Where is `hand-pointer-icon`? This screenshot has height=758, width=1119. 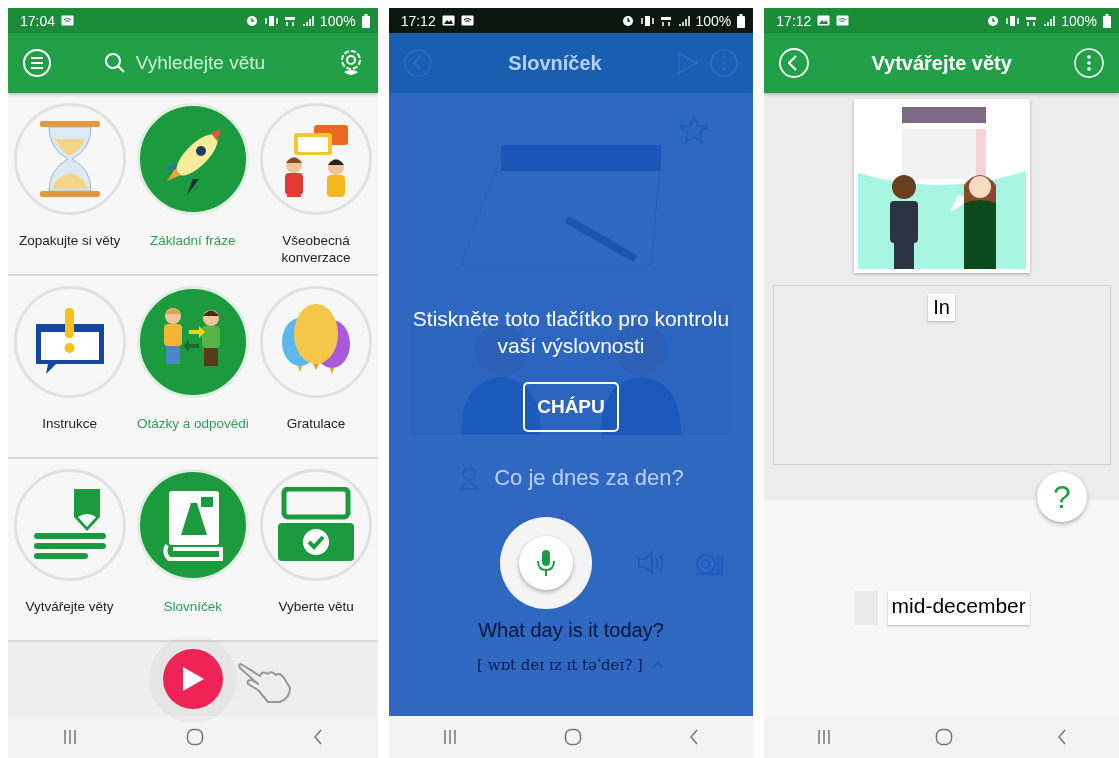 hand-pointer-icon is located at coordinates (266, 682).